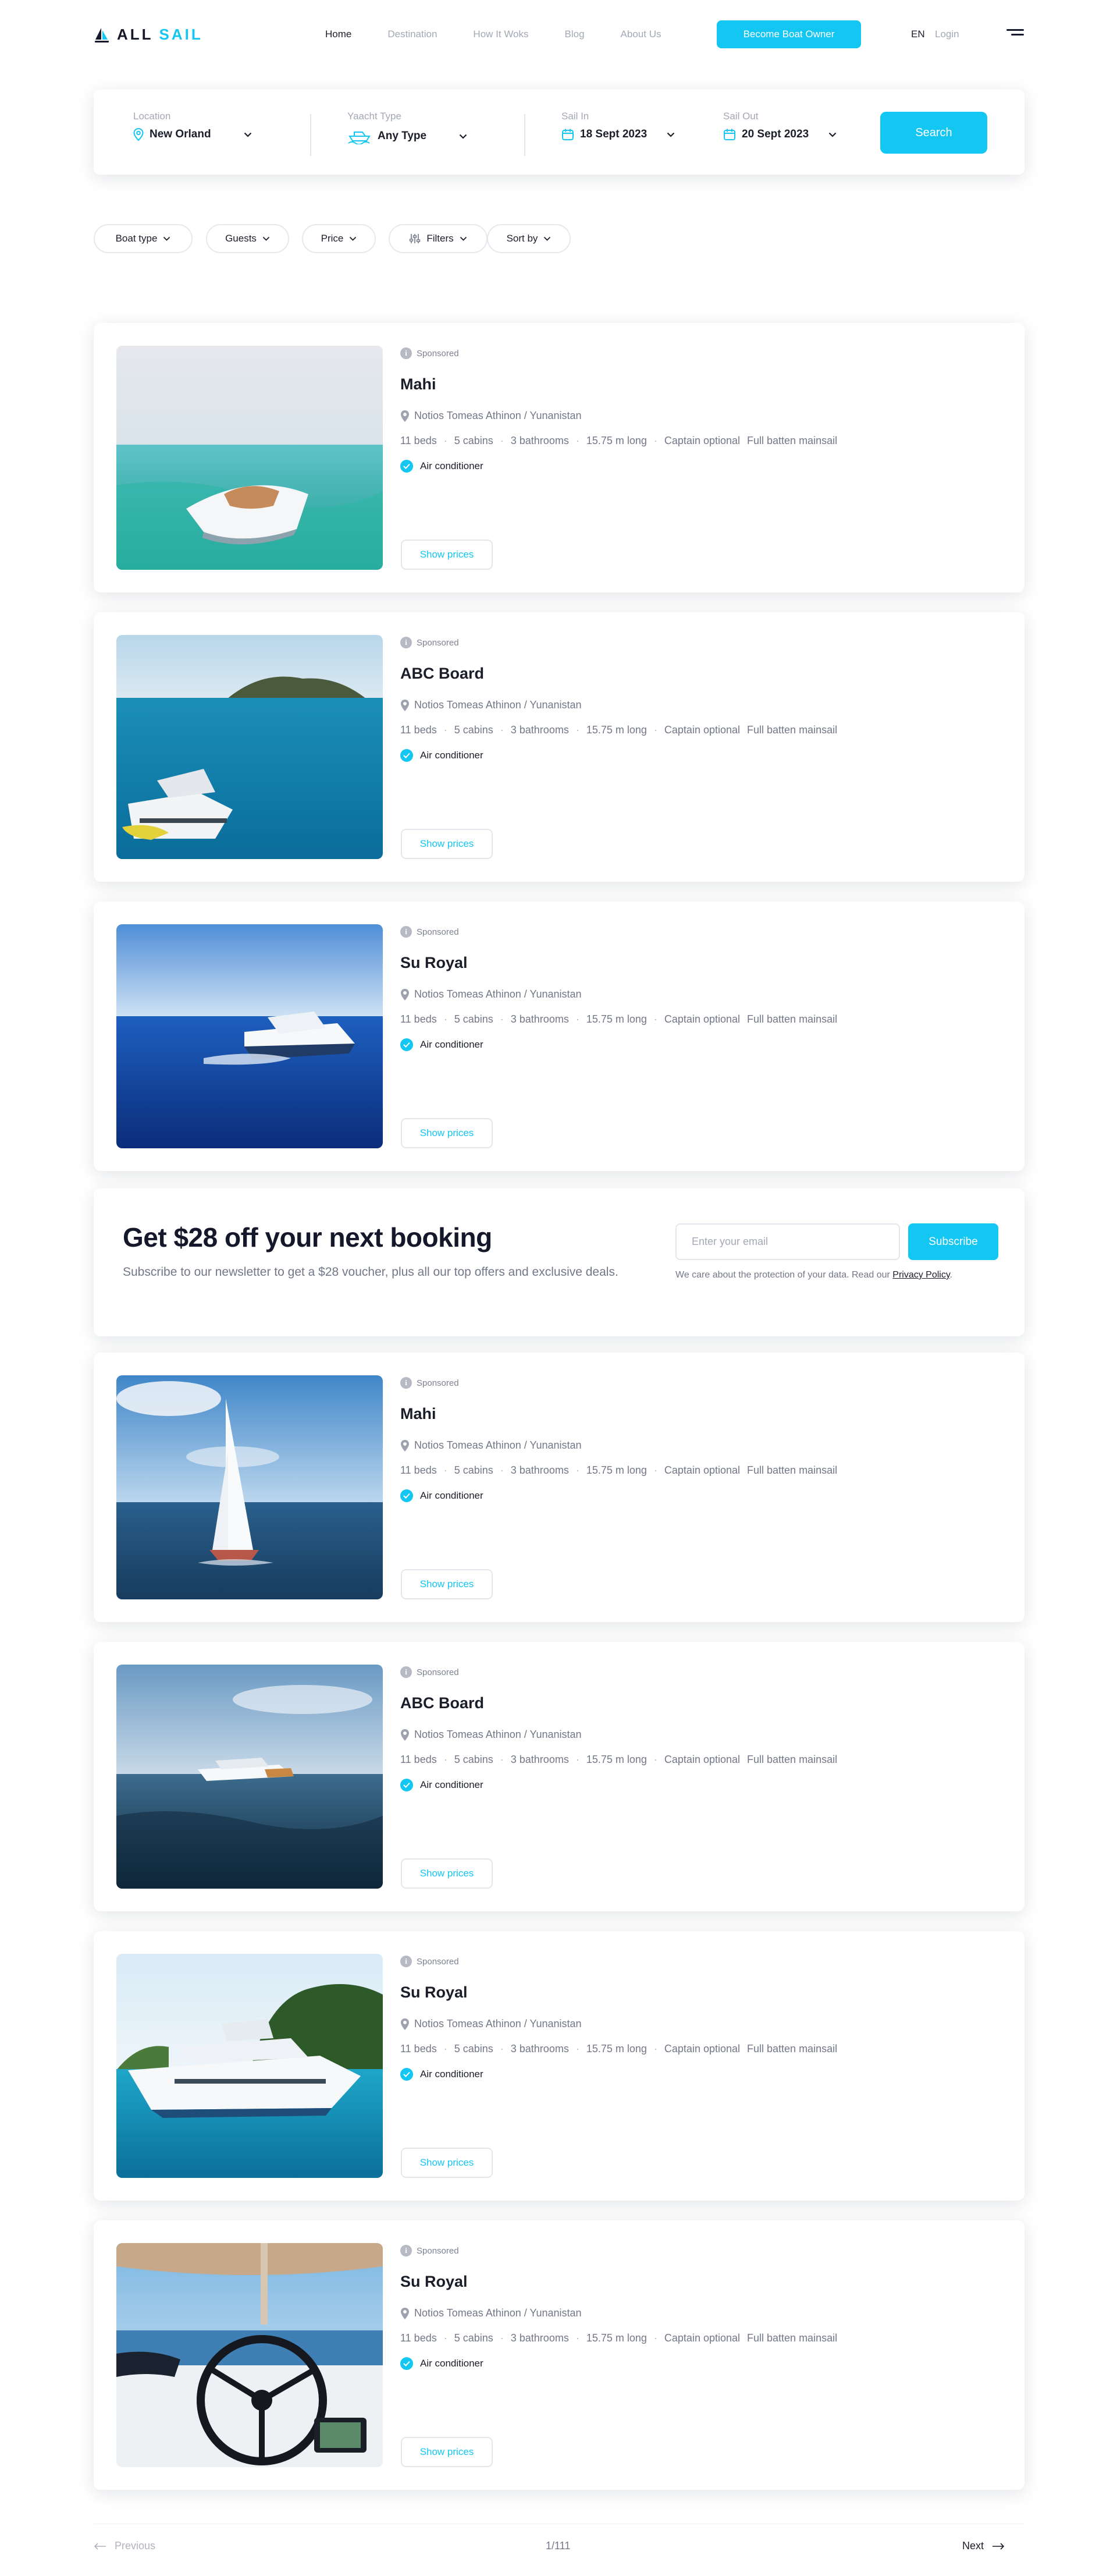 The image size is (1117, 2576). Describe the element at coordinates (310, 135) in the screenshot. I see `search-divider` at that location.